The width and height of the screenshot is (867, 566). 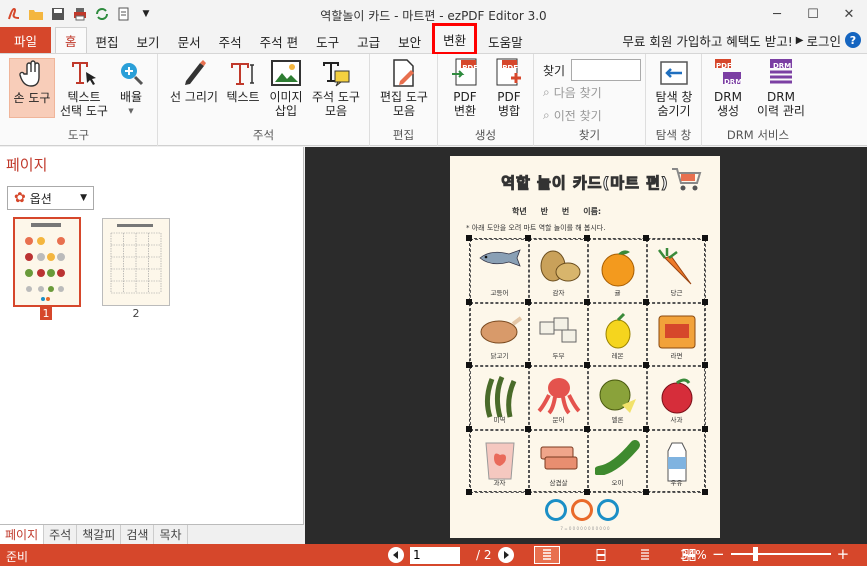 I want to click on tab-advanced: 고급, so click(x=368, y=41).